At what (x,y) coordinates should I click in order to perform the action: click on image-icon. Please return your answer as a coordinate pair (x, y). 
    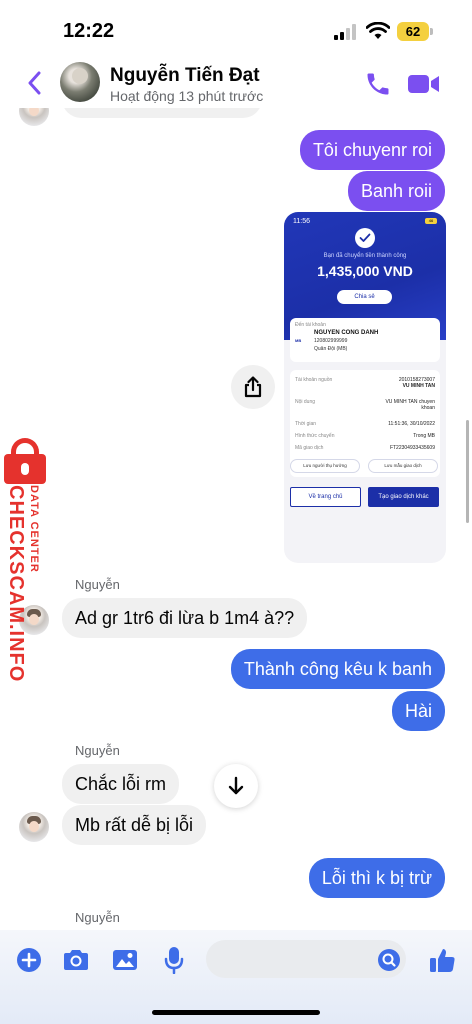
    Looking at the image, I should click on (125, 960).